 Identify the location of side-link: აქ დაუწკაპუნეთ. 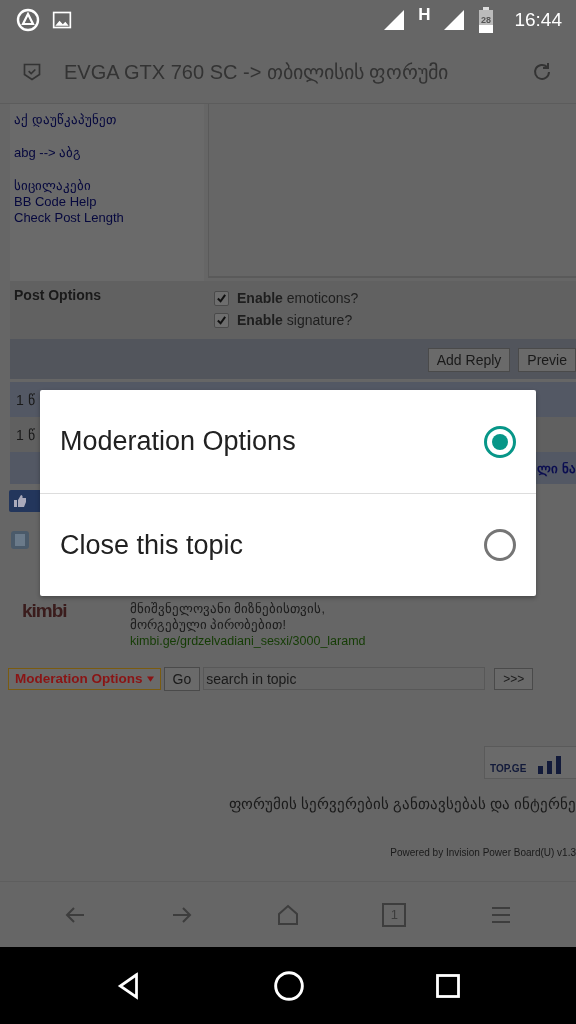
(107, 120).